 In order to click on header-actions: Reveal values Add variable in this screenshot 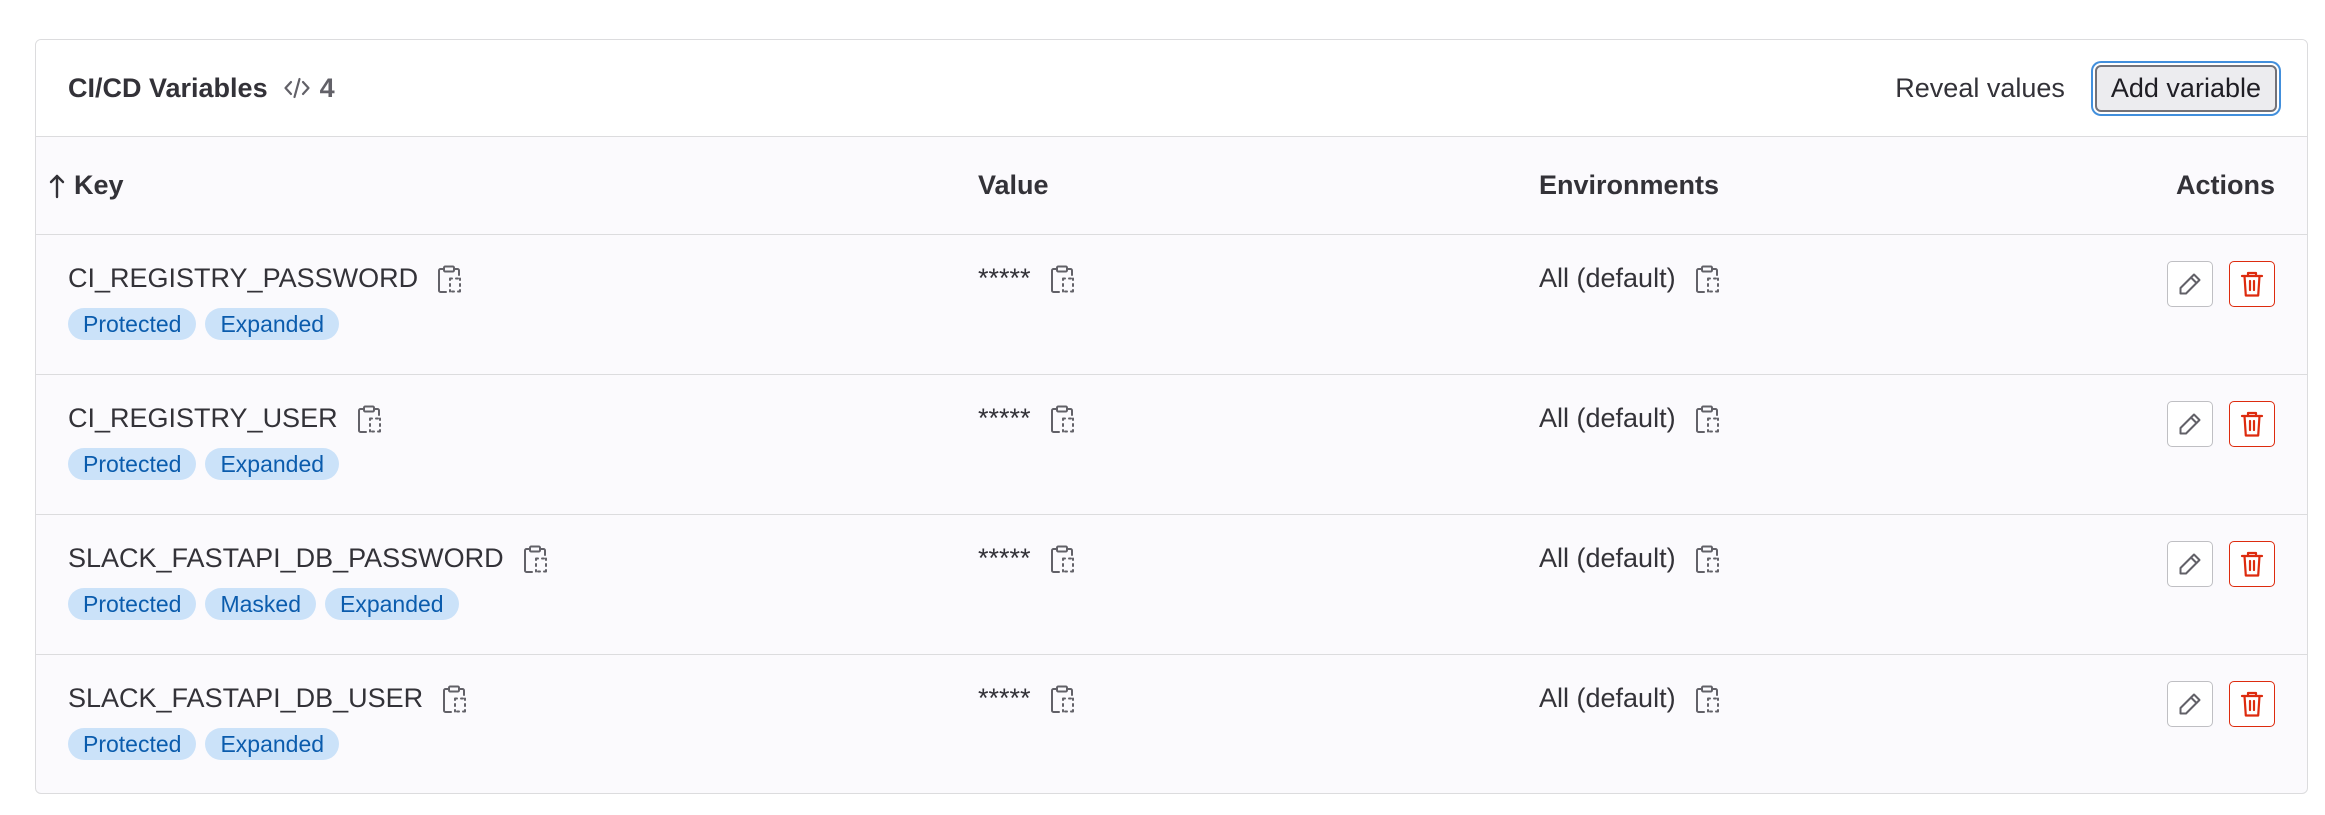, I will do `click(2079, 88)`.